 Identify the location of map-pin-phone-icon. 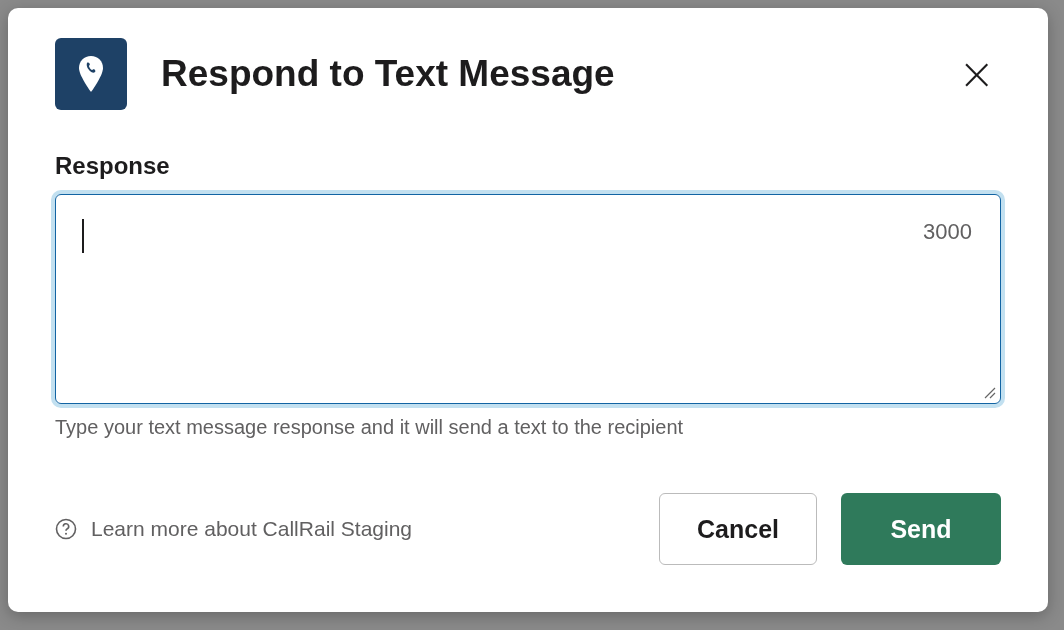
(91, 74).